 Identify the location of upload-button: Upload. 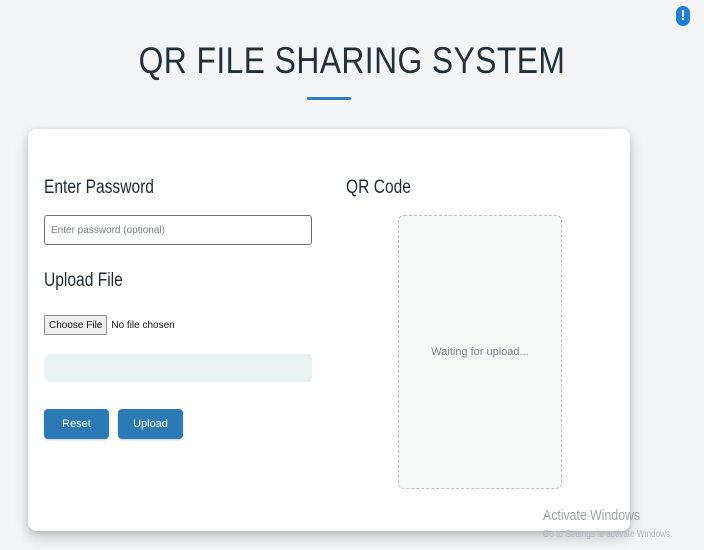
(150, 424).